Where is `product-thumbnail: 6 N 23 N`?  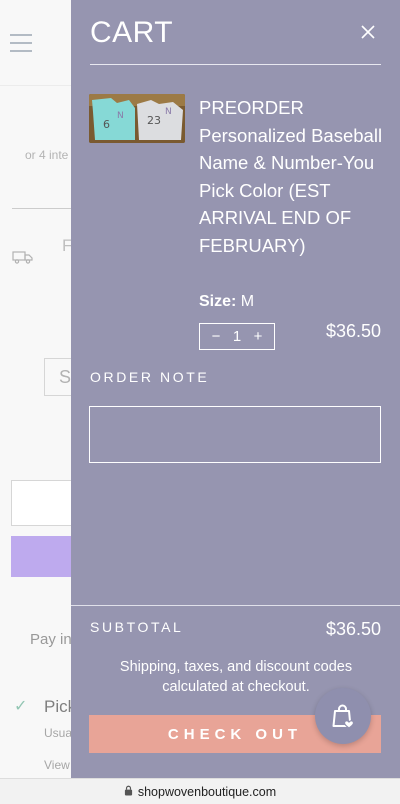 product-thumbnail: 6 N 23 N is located at coordinates (137, 118).